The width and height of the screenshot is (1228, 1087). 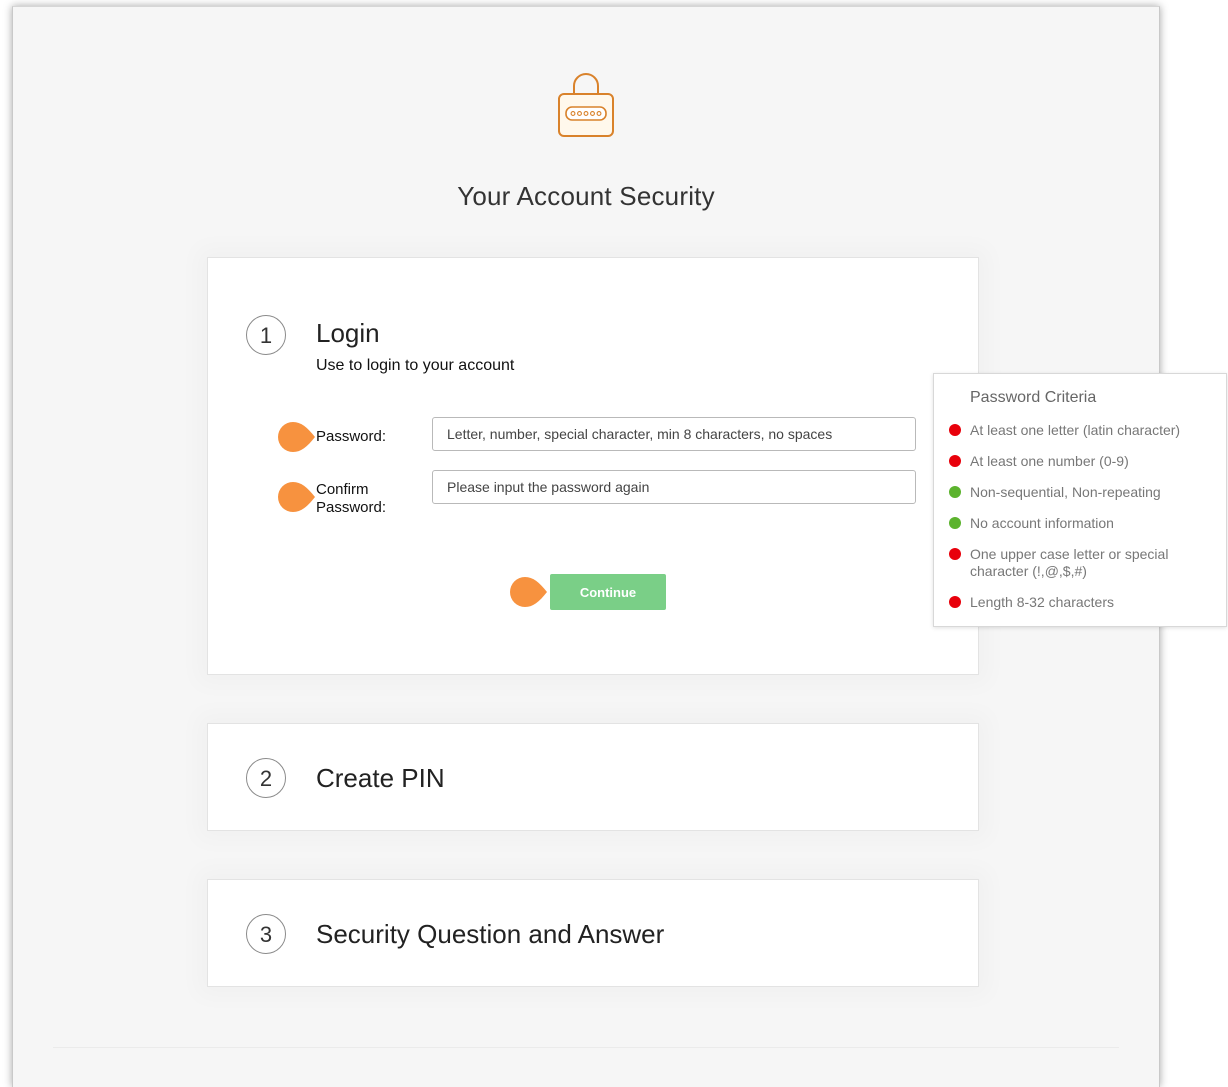 I want to click on confirm-label-line2: Password:, so click(x=351, y=507).